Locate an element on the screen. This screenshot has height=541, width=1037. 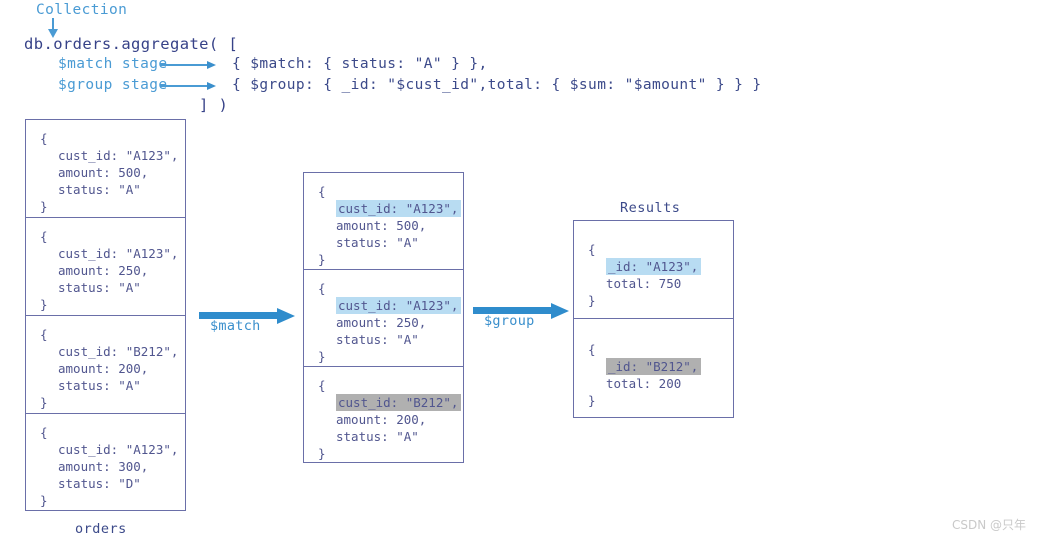
highlight-span: _id: "A123", is located at coordinates (654, 266).